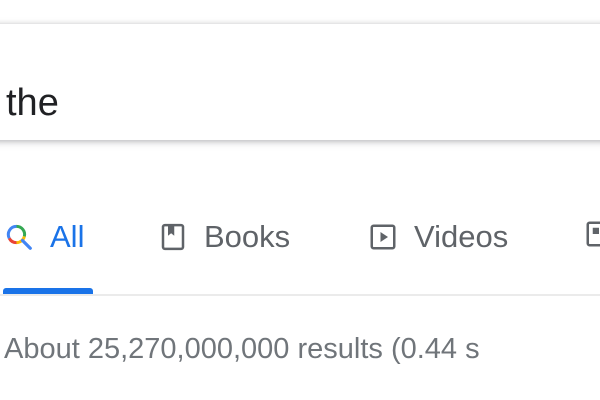  I want to click on search-input, so click(256, 103).